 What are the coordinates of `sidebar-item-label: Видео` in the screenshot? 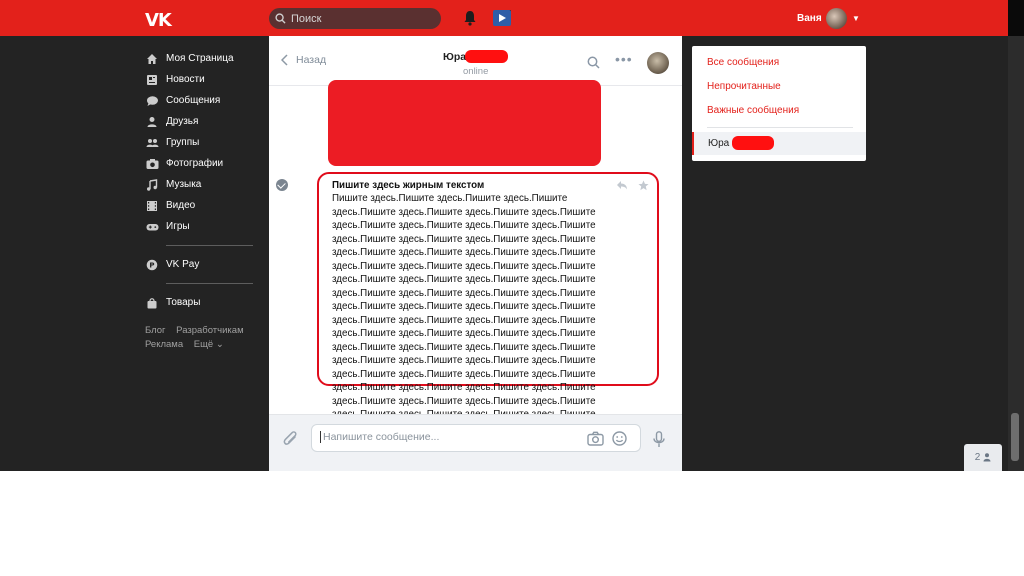 It's located at (181, 205).